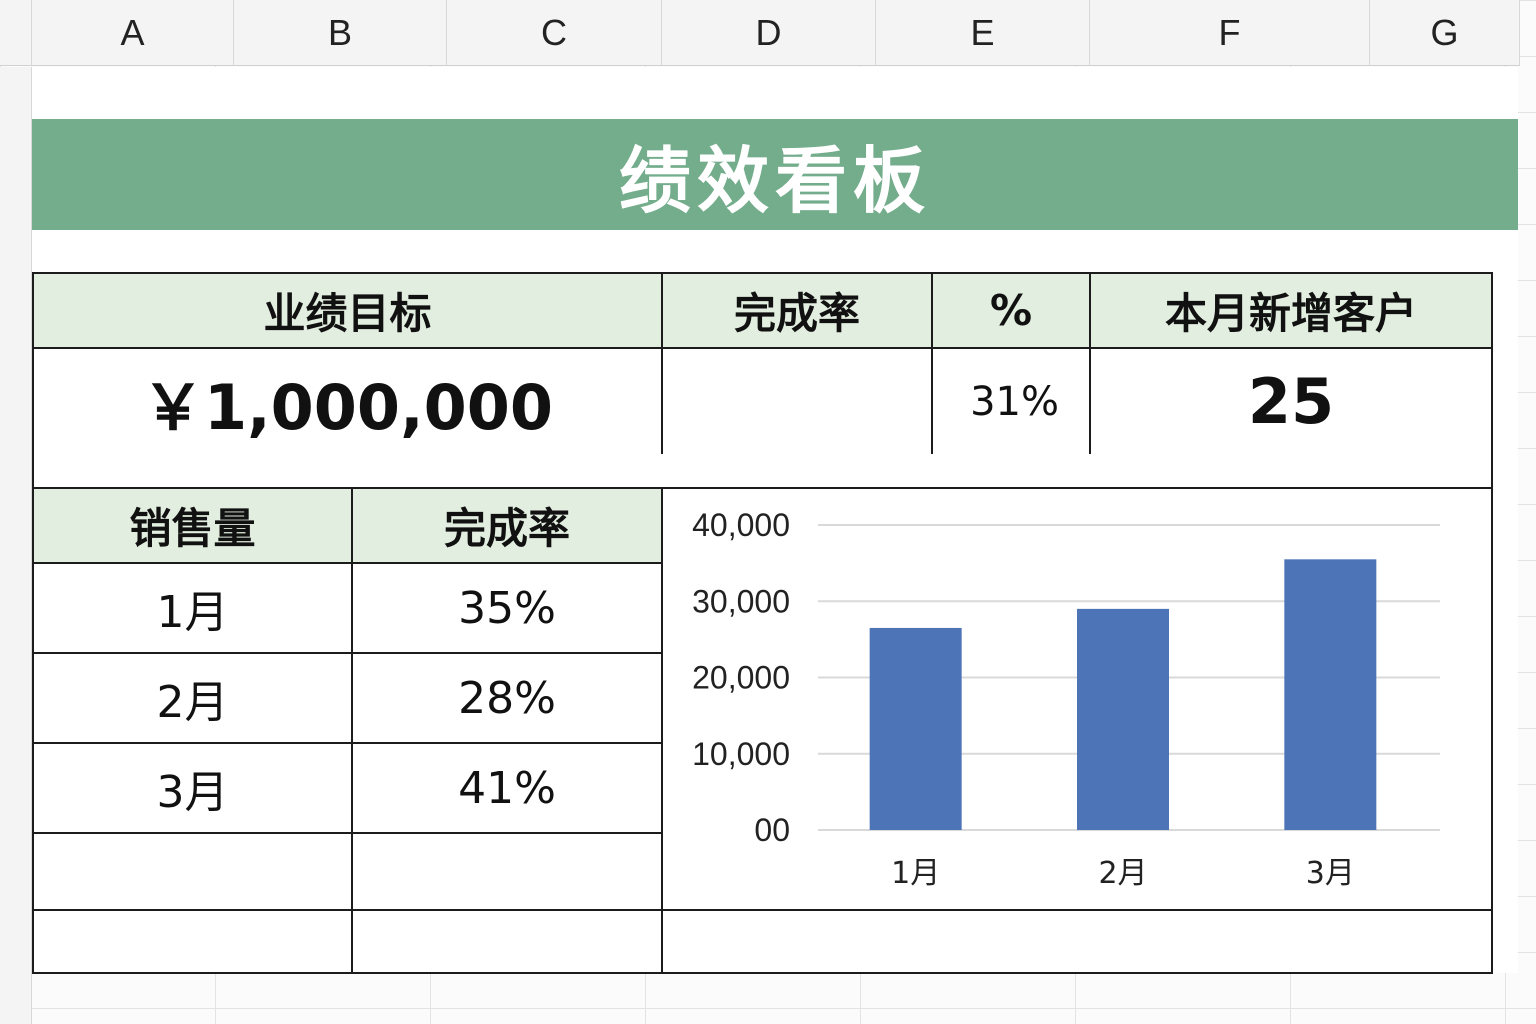 The image size is (1536, 1024). Describe the element at coordinates (741, 678) in the screenshot. I see `chart-y-tick-label: 20,000` at that location.